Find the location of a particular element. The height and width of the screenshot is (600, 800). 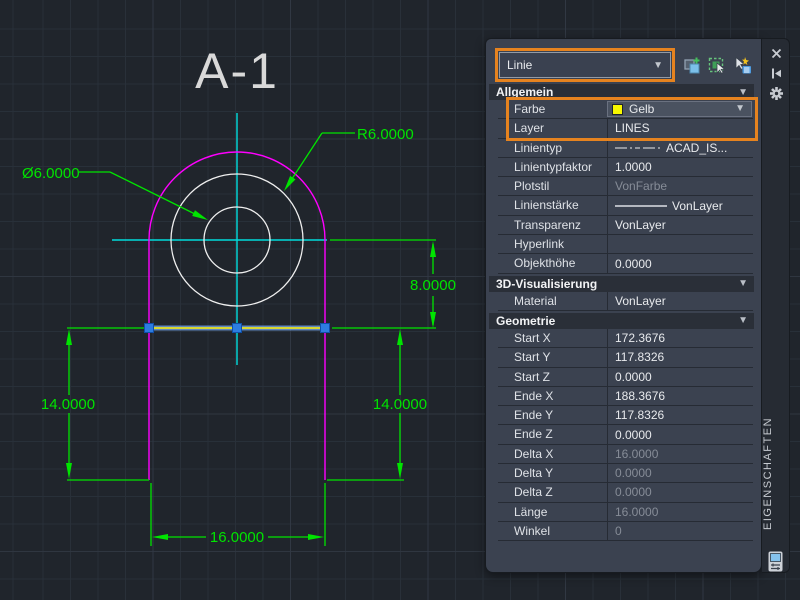

property-row-layer: Layer LINES is located at coordinates (625, 129).